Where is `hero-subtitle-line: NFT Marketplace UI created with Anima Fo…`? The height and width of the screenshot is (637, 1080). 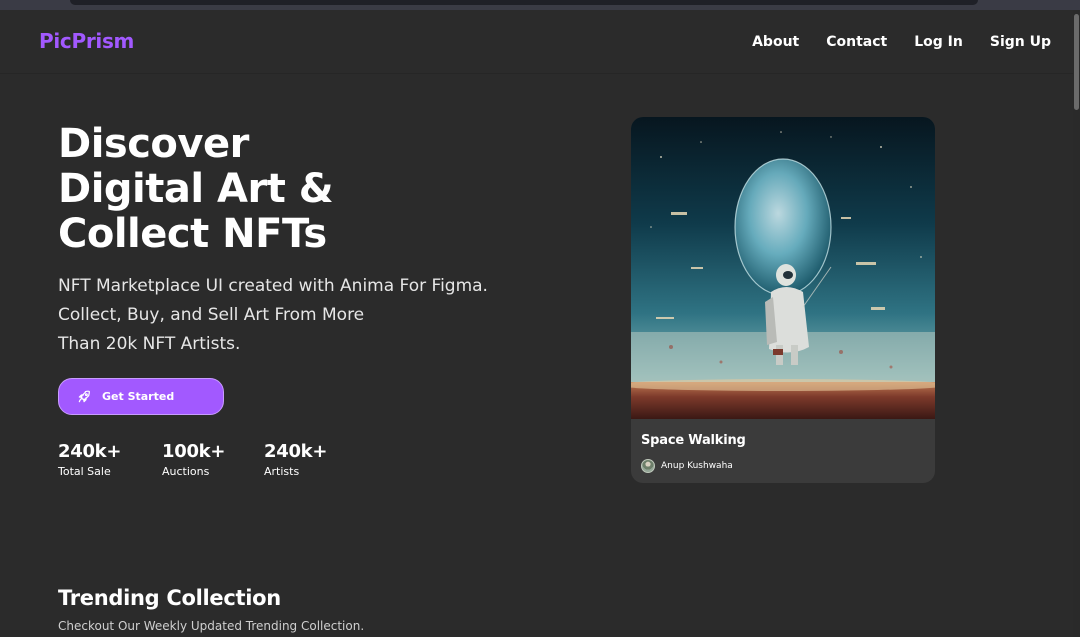 hero-subtitle-line: NFT Marketplace UI created with Anima Fo… is located at coordinates (273, 286).